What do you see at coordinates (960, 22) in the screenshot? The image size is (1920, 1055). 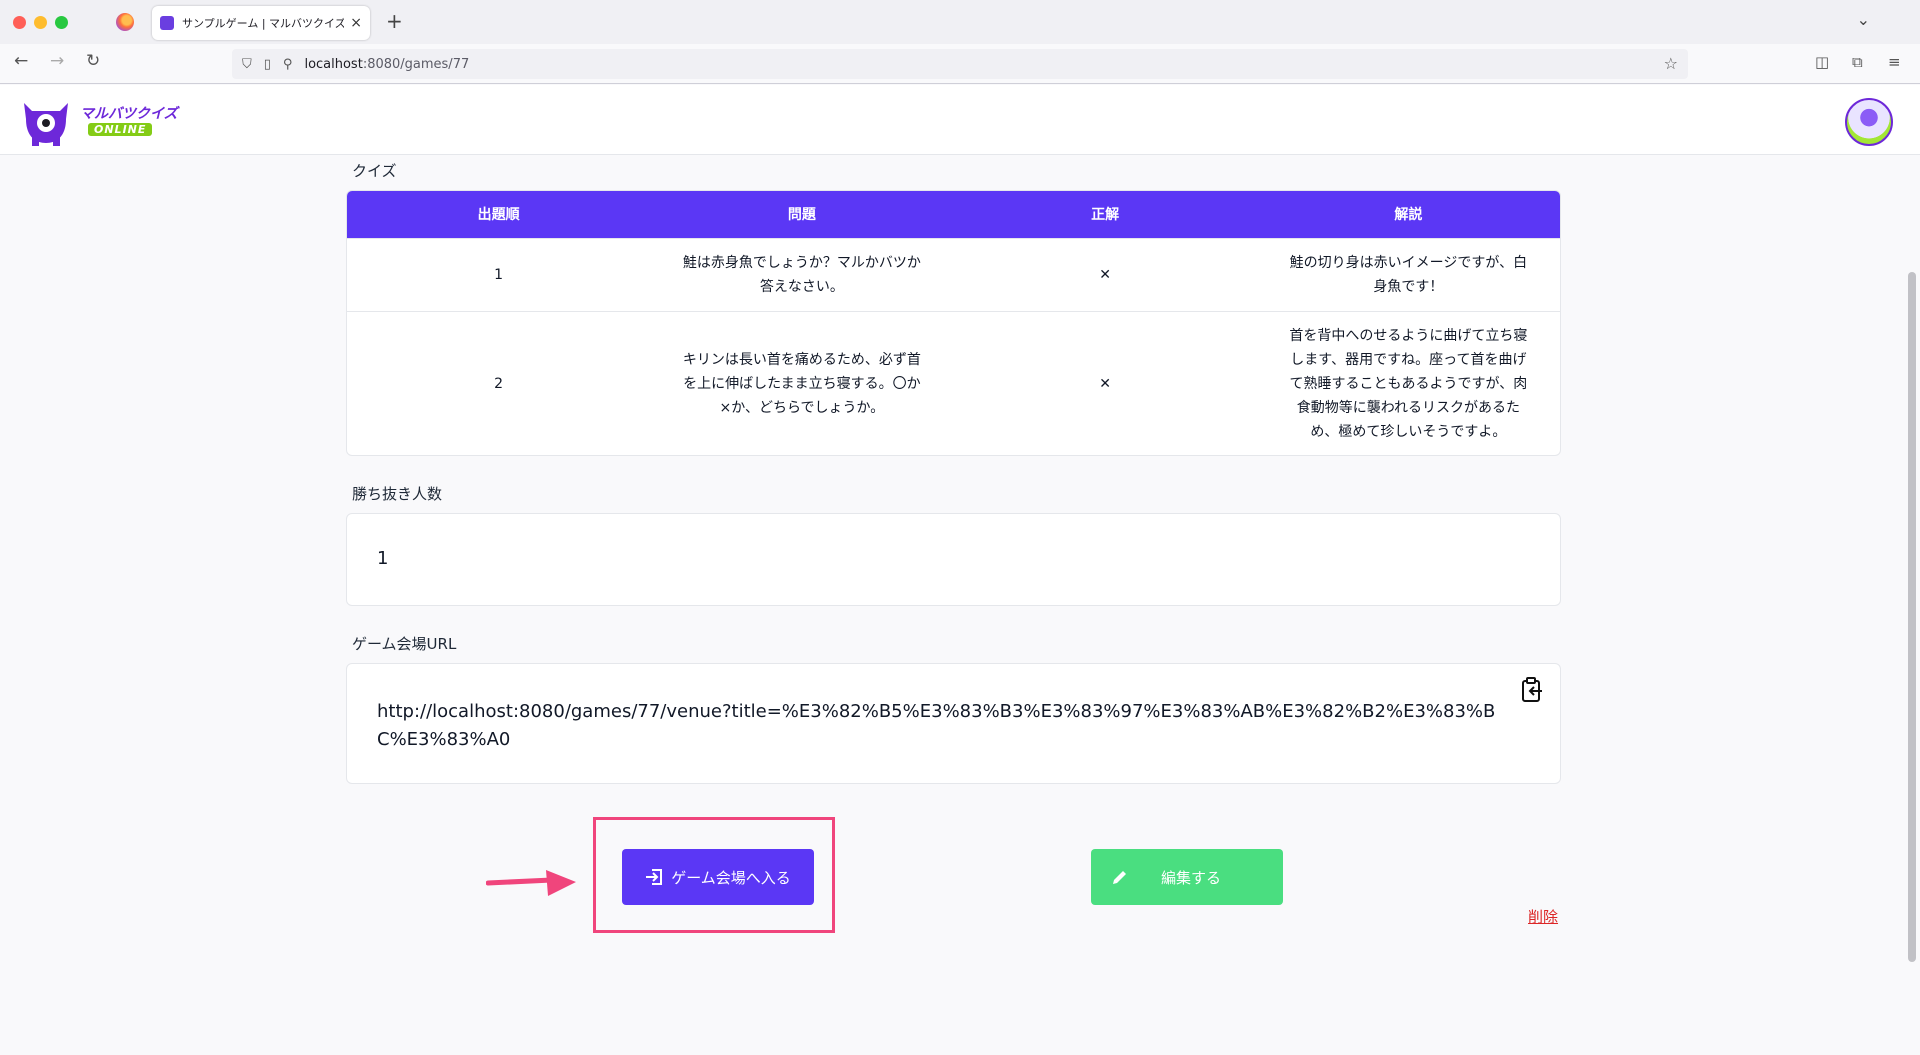 I see `browser-tab-bar: サンプルゲーム | マルバツクイズ × + ⌄` at bounding box center [960, 22].